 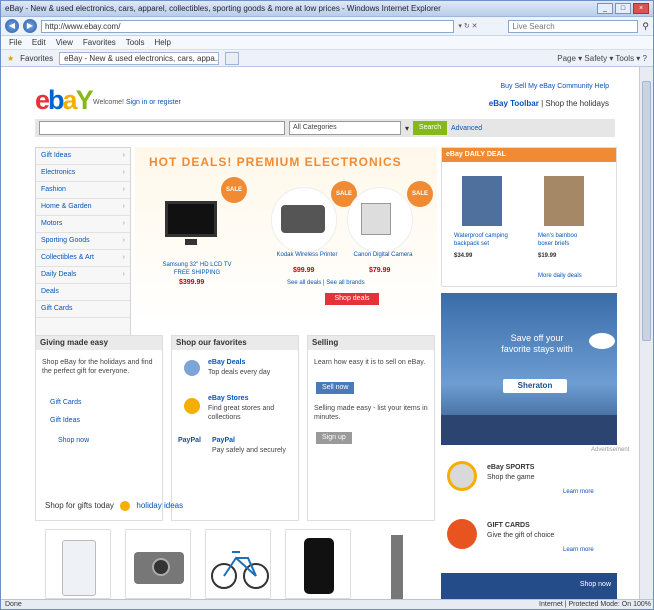 I want to click on ebay-deals-link: eBay Deals, so click(x=226, y=362).